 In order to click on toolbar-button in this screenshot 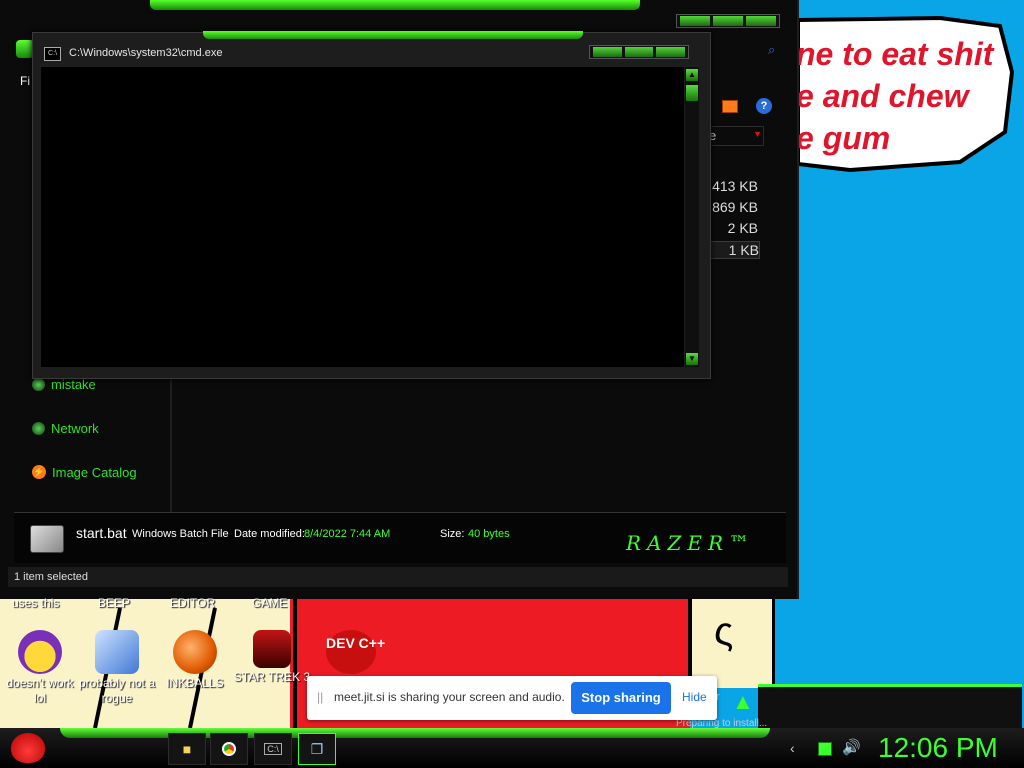, I will do `click(730, 106)`.